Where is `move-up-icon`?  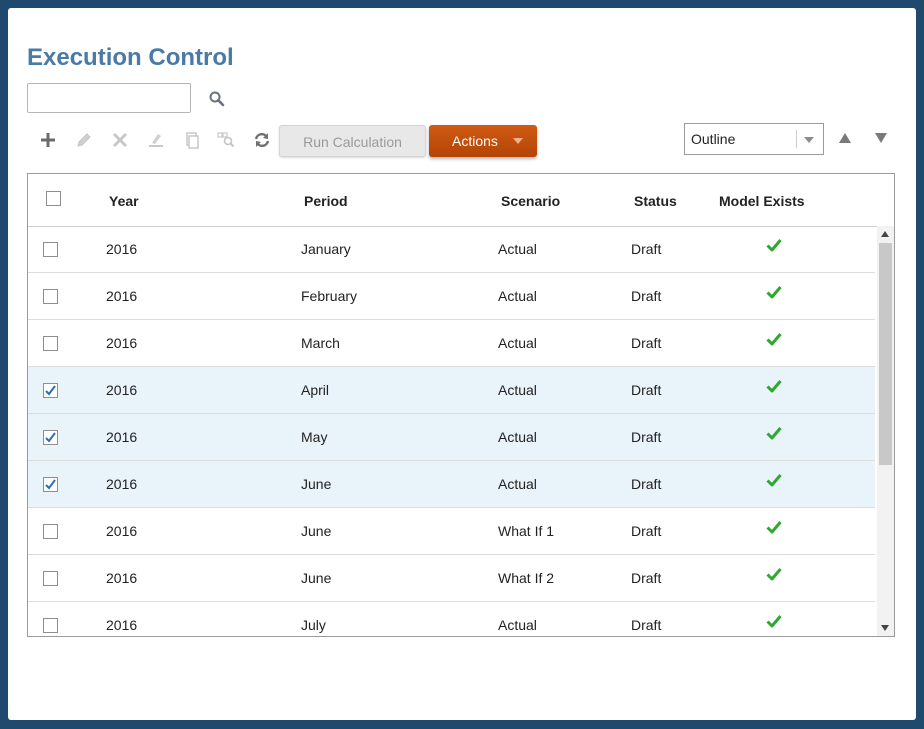
move-up-icon is located at coordinates (845, 138).